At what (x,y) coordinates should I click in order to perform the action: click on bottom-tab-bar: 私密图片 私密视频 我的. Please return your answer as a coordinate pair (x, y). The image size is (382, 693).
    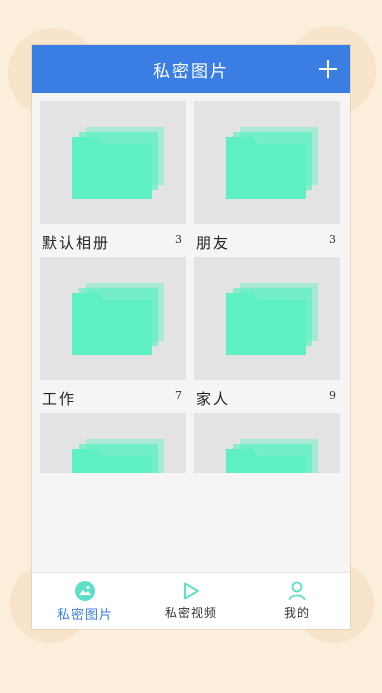
    Looking at the image, I should click on (191, 600).